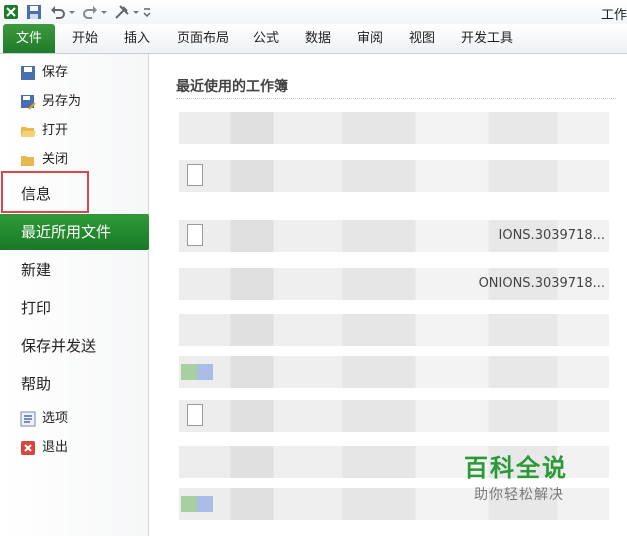  I want to click on close-folder-icon, so click(27, 161).